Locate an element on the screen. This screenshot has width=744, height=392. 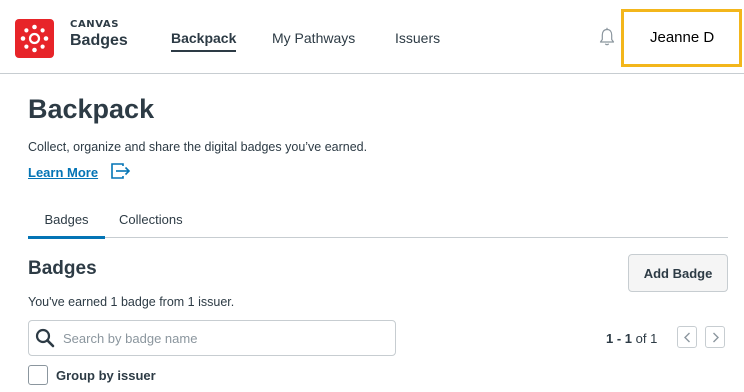
user-menu: Jeanne D is located at coordinates (681, 38).